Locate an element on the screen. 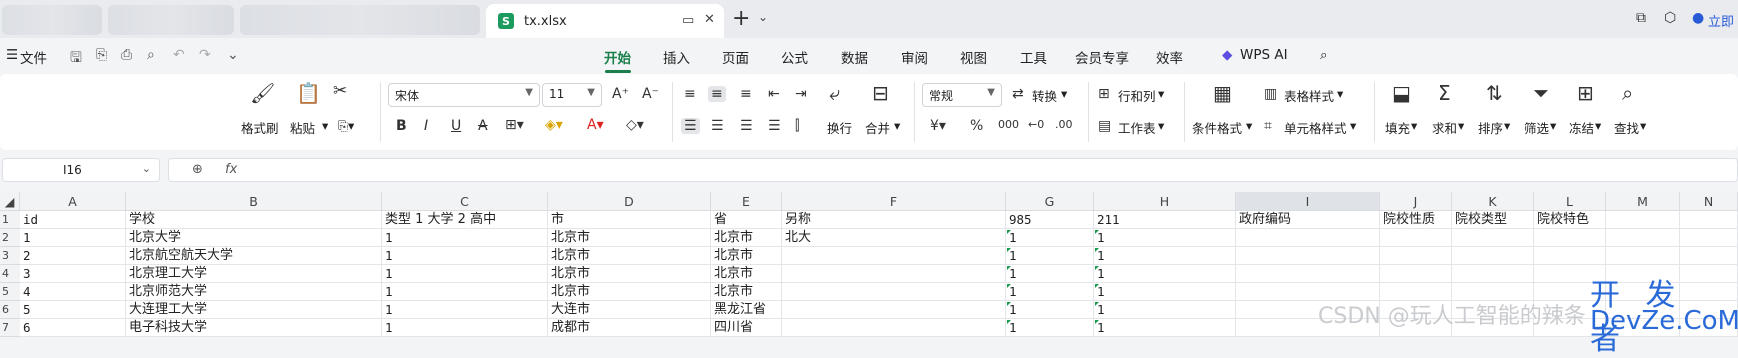  cell-f3 is located at coordinates (894, 256).